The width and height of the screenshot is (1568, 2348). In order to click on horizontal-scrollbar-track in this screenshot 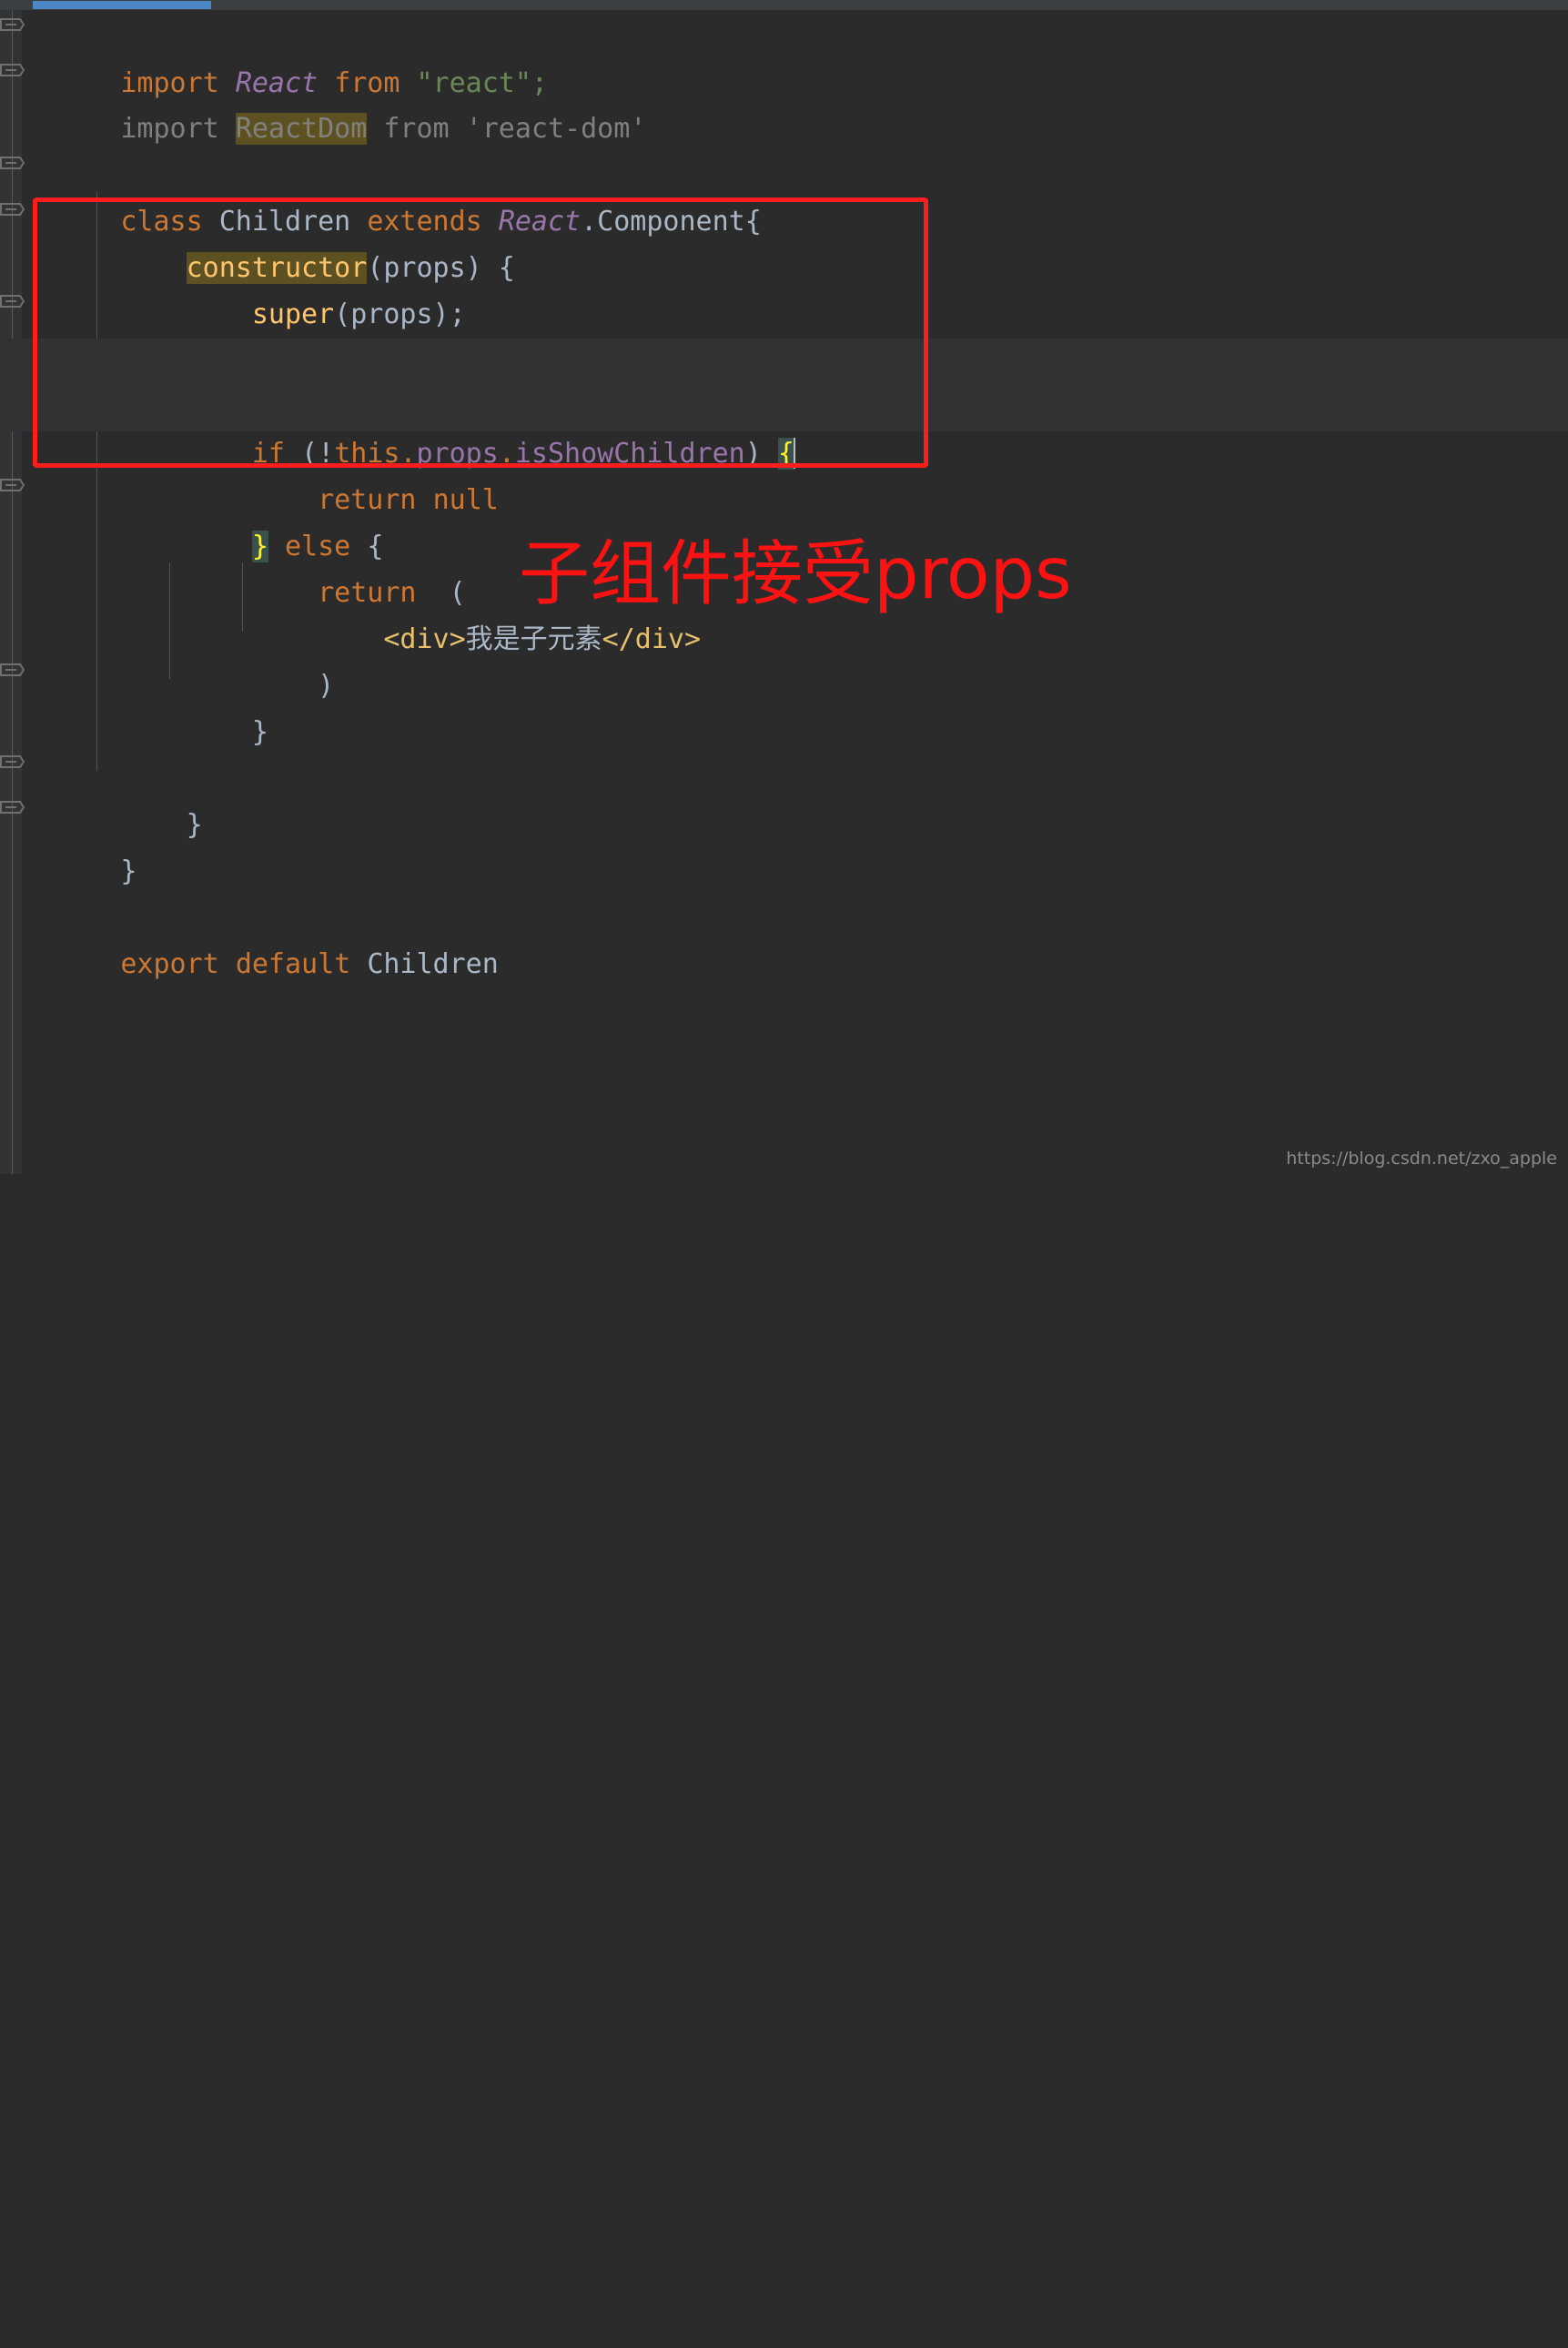, I will do `click(784, 5)`.